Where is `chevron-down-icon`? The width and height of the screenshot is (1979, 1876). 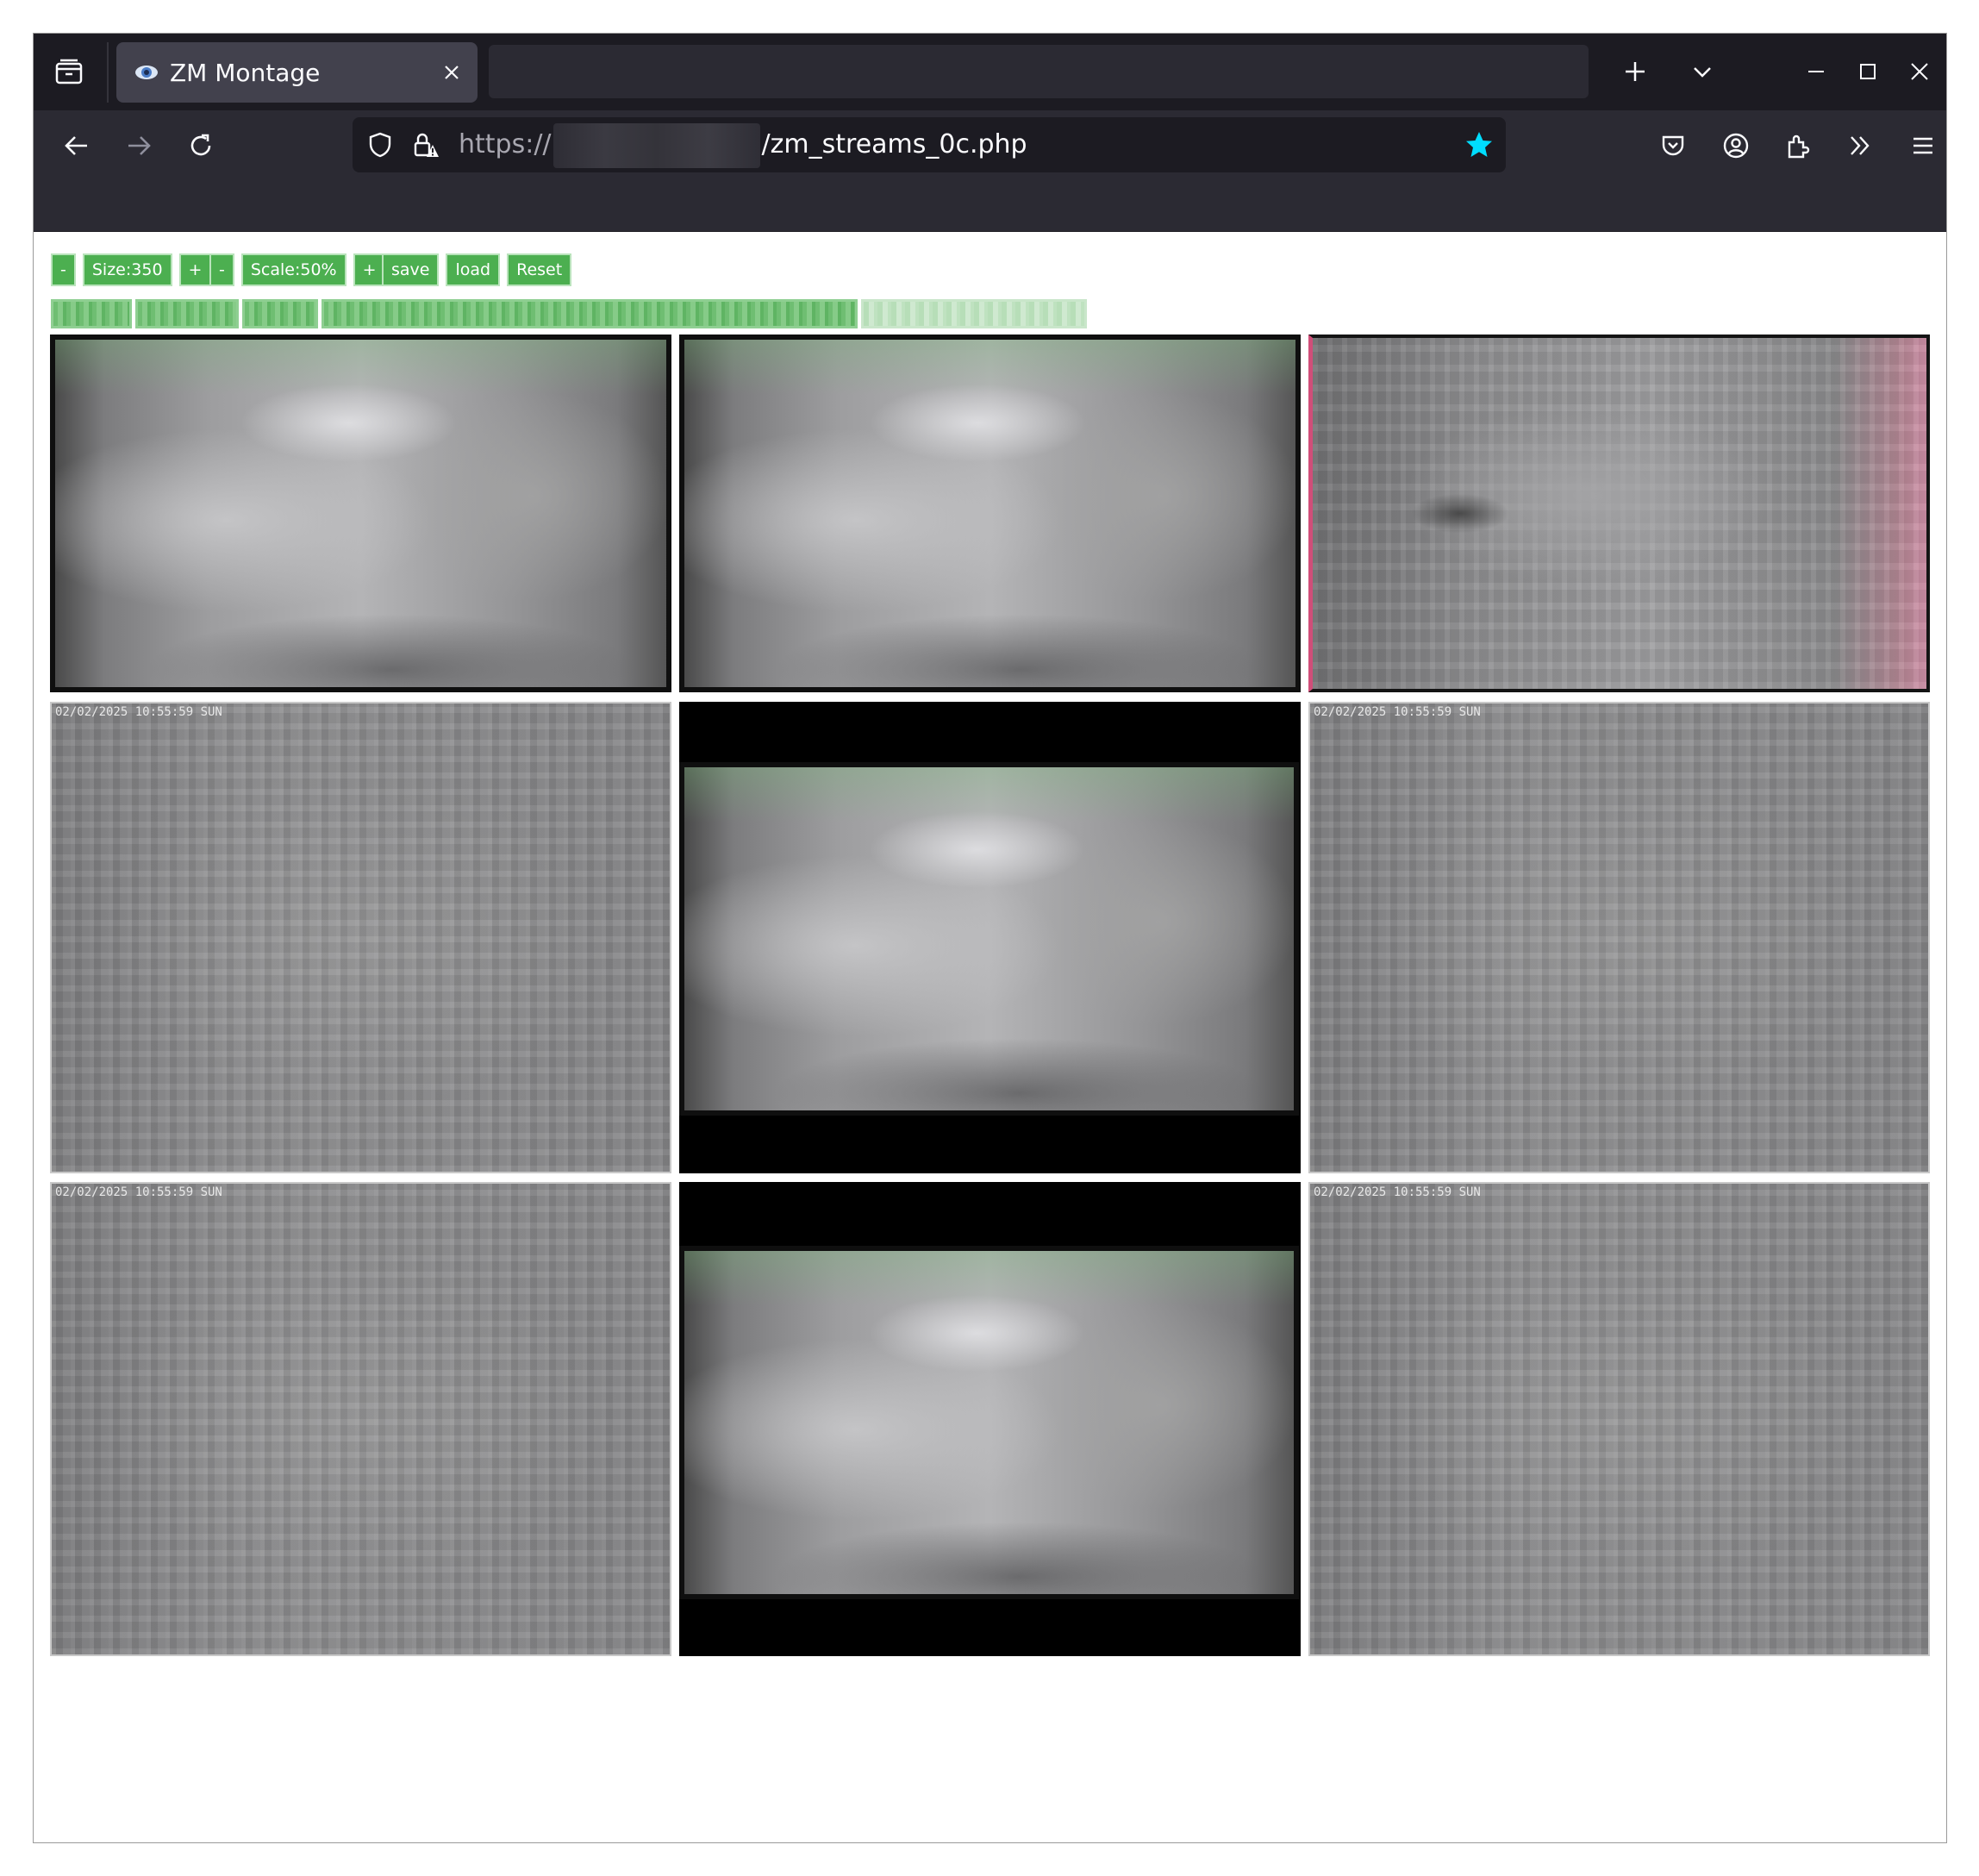
chevron-down-icon is located at coordinates (1702, 72).